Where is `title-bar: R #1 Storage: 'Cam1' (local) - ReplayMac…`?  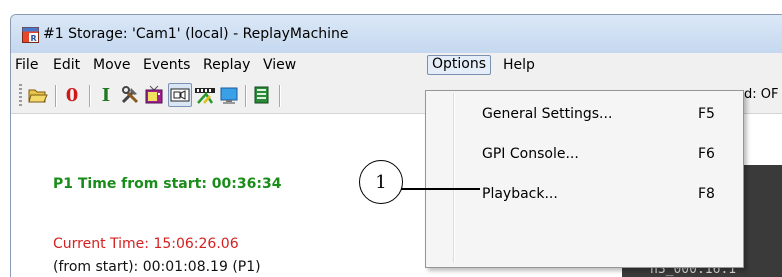
title-bar: R #1 Storage: 'Cam1' (local) - ReplayMac… is located at coordinates (396, 34).